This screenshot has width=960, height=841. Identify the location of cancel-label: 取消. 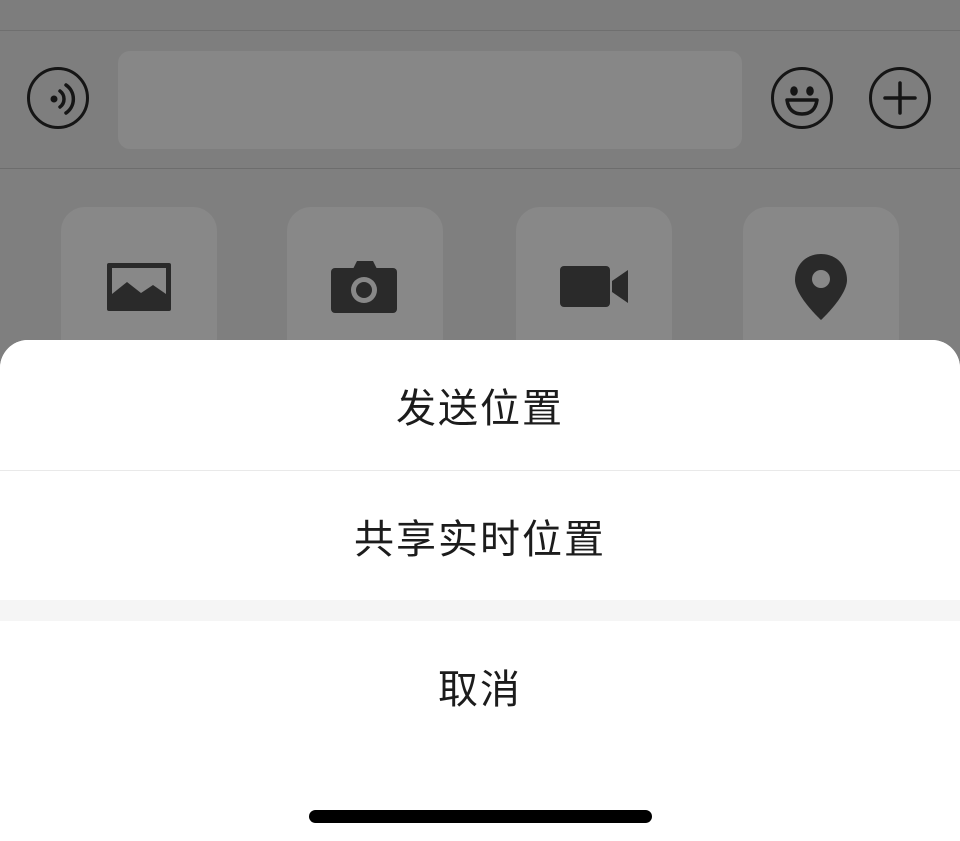
(480, 690).